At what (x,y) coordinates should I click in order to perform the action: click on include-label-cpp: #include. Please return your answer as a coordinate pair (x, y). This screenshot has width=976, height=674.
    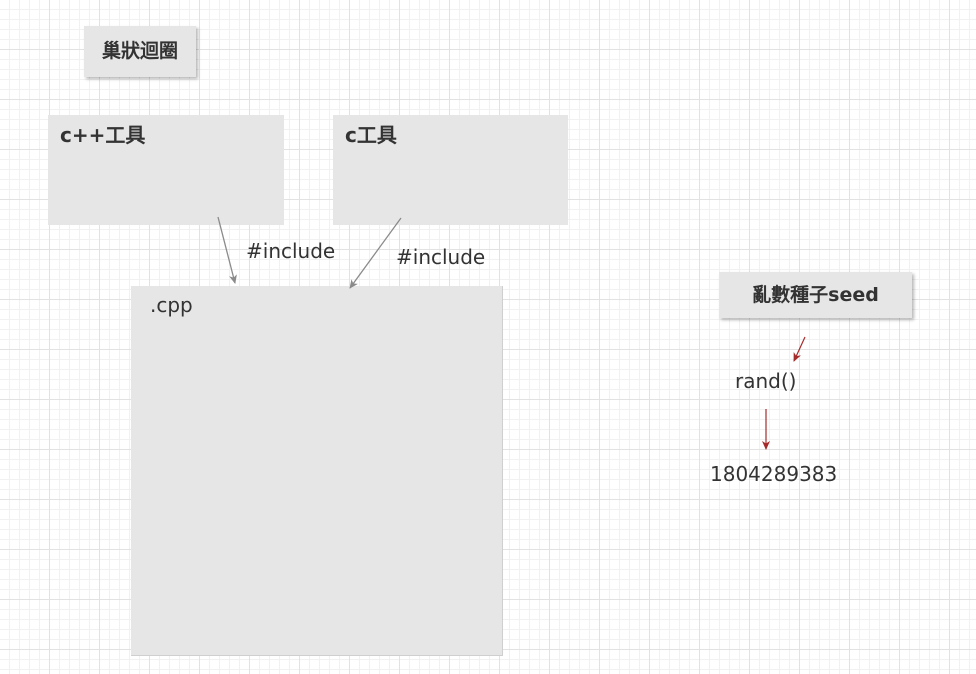
    Looking at the image, I should click on (290, 251).